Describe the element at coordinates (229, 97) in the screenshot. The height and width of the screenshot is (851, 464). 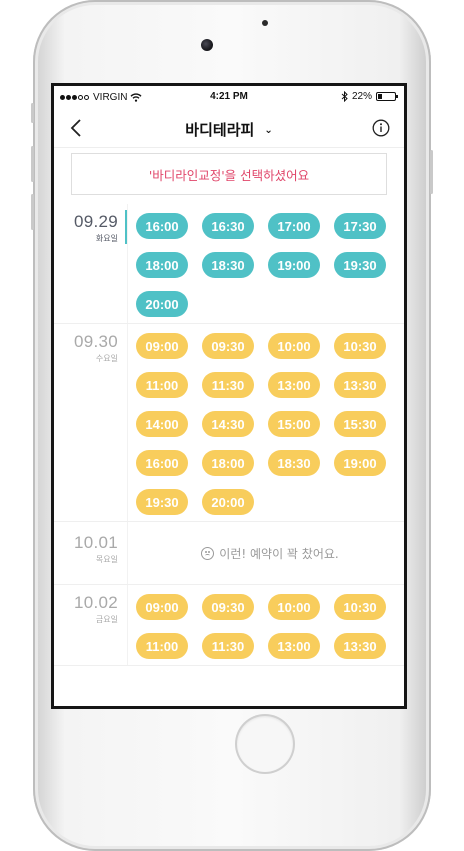
I see `status-bar: VIRGIN 4:21 PM 22%` at that location.